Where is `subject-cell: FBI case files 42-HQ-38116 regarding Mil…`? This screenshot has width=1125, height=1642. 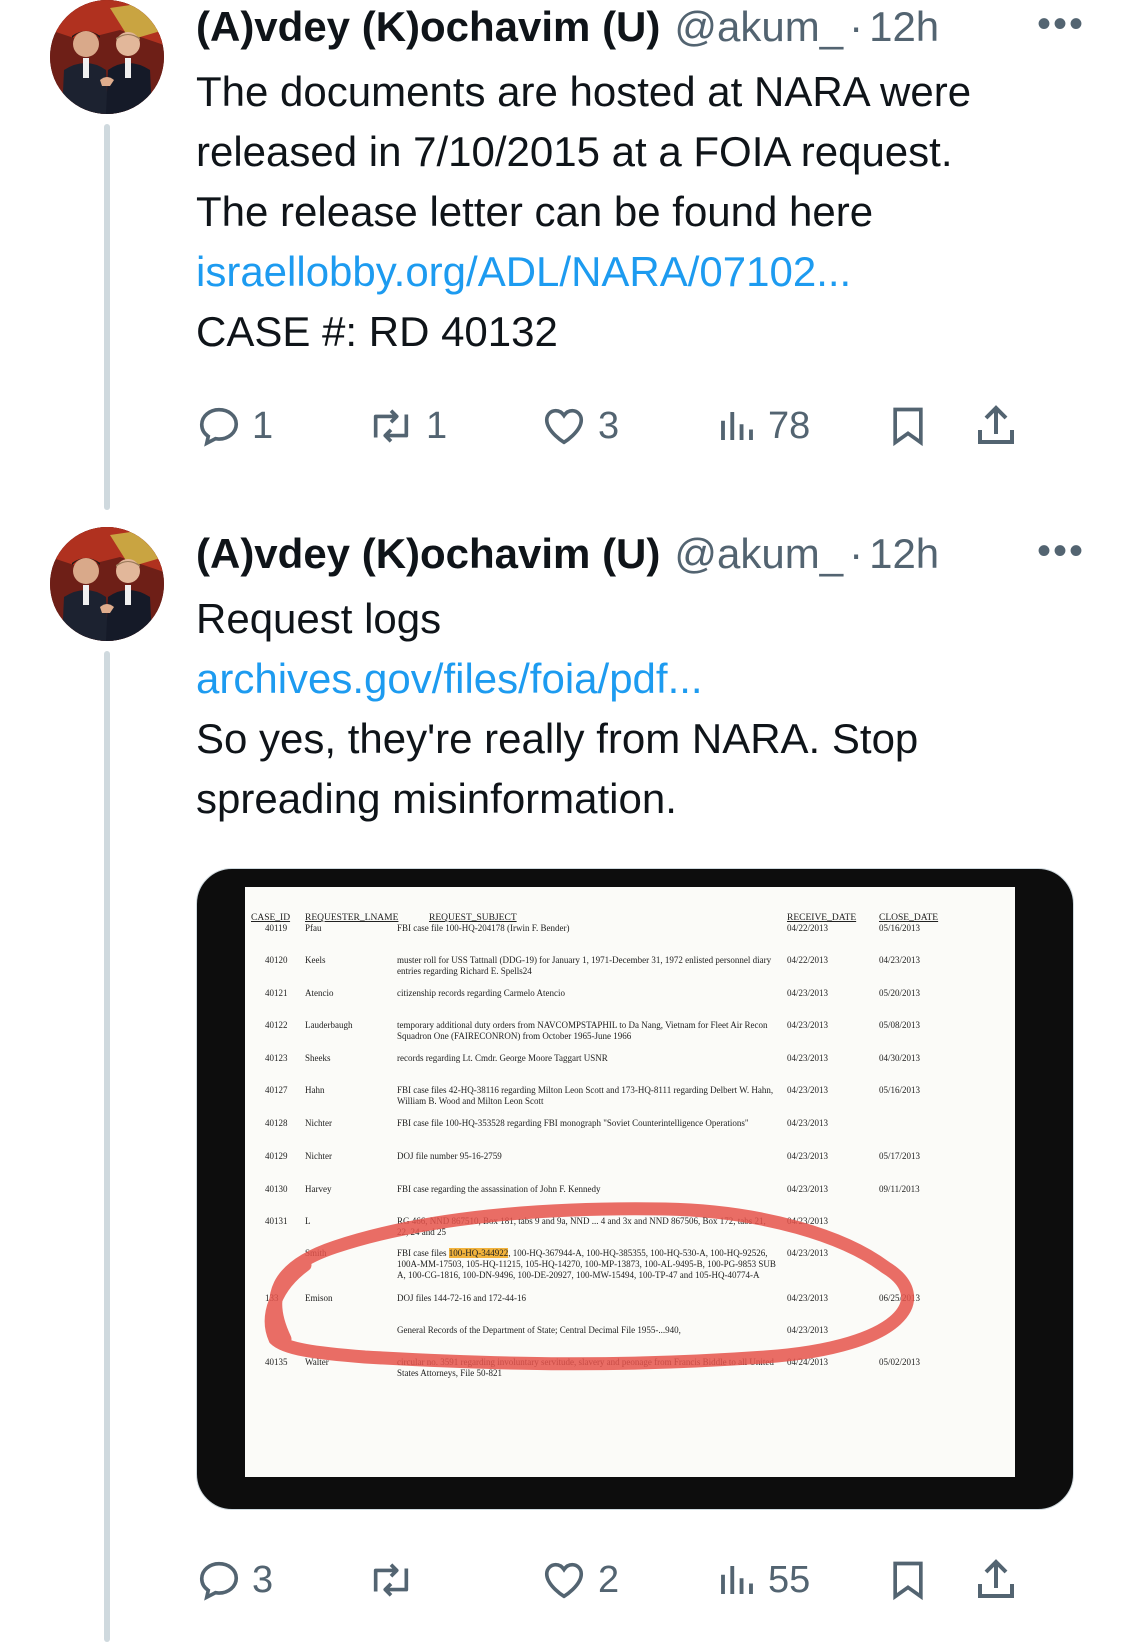 subject-cell: FBI case files 42-HQ-38116 regarding Mil… is located at coordinates (585, 1095).